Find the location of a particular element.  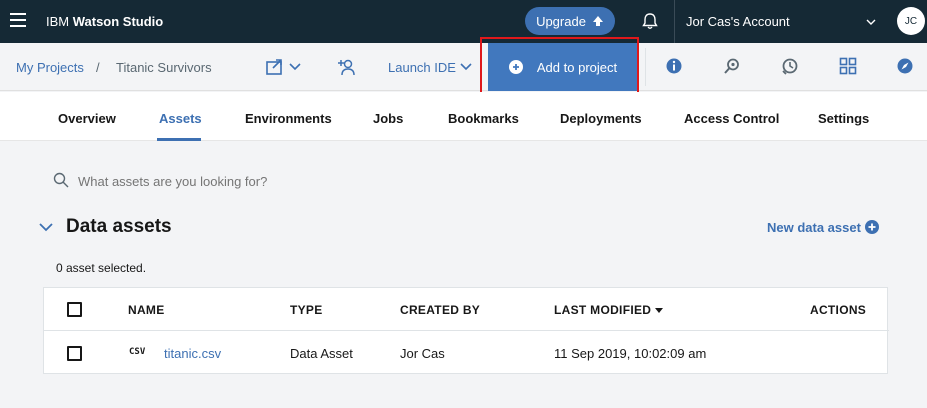

info-icon is located at coordinates (674, 66).